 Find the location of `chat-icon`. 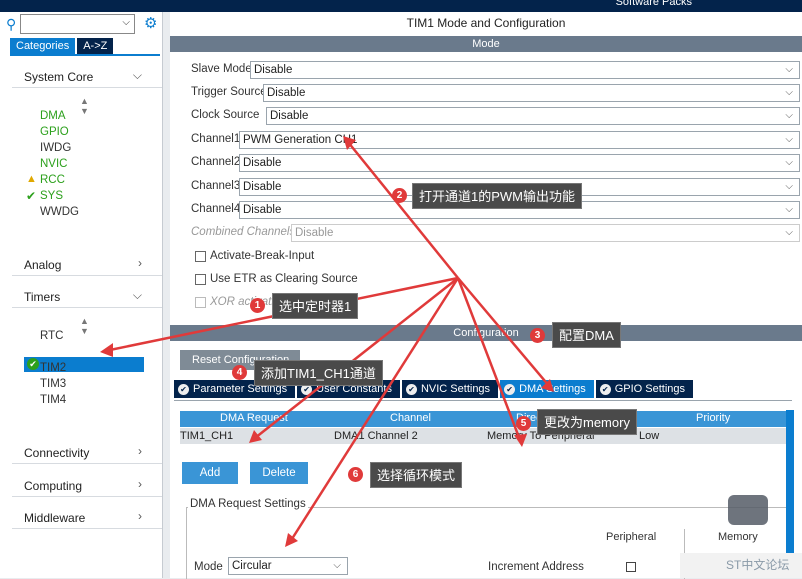

chat-icon is located at coordinates (748, 510).